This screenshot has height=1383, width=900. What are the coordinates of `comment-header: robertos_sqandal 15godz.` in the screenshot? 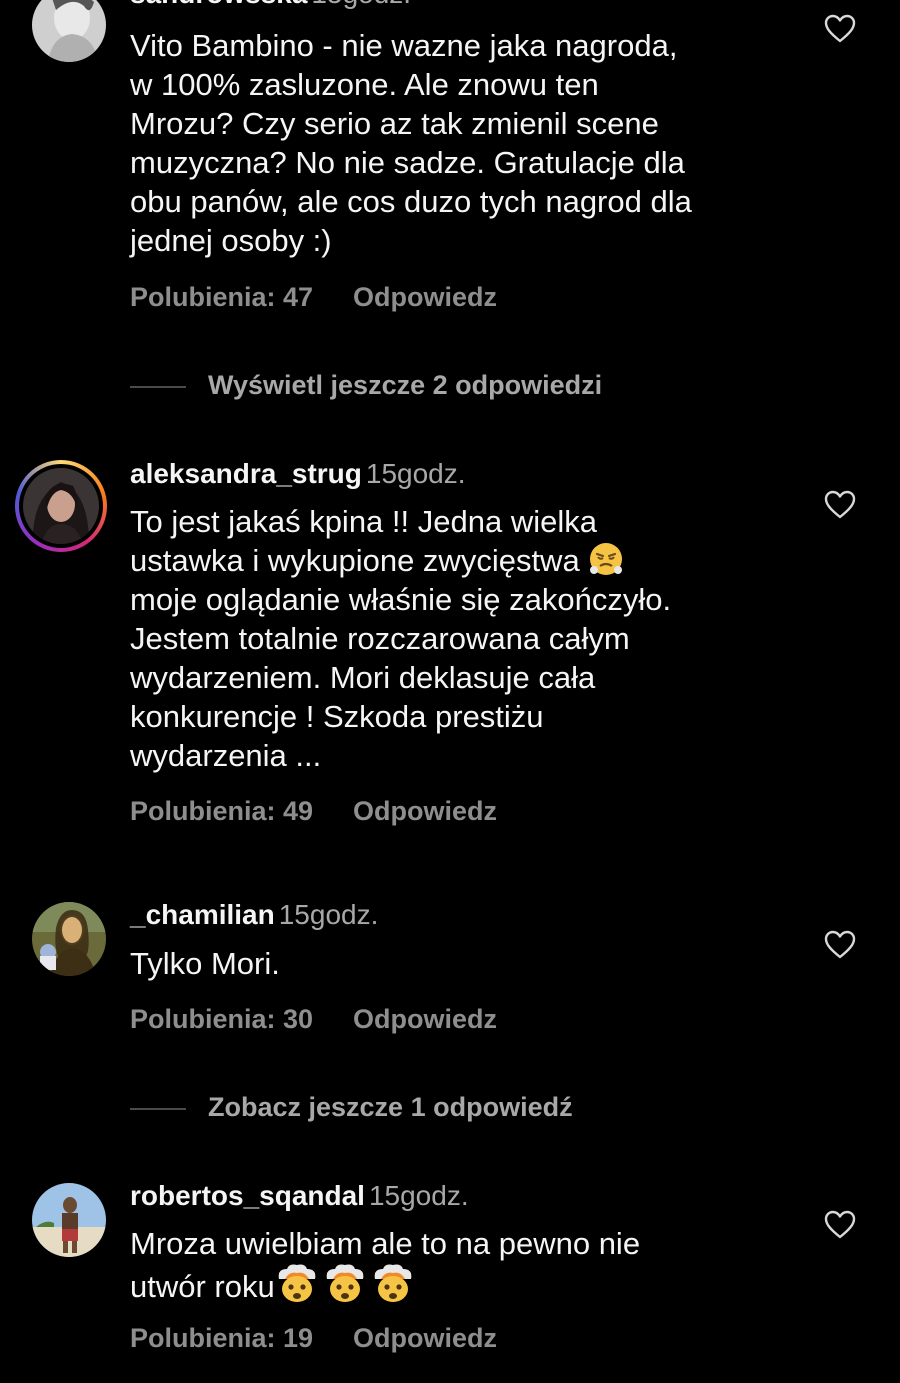 It's located at (299, 1196).